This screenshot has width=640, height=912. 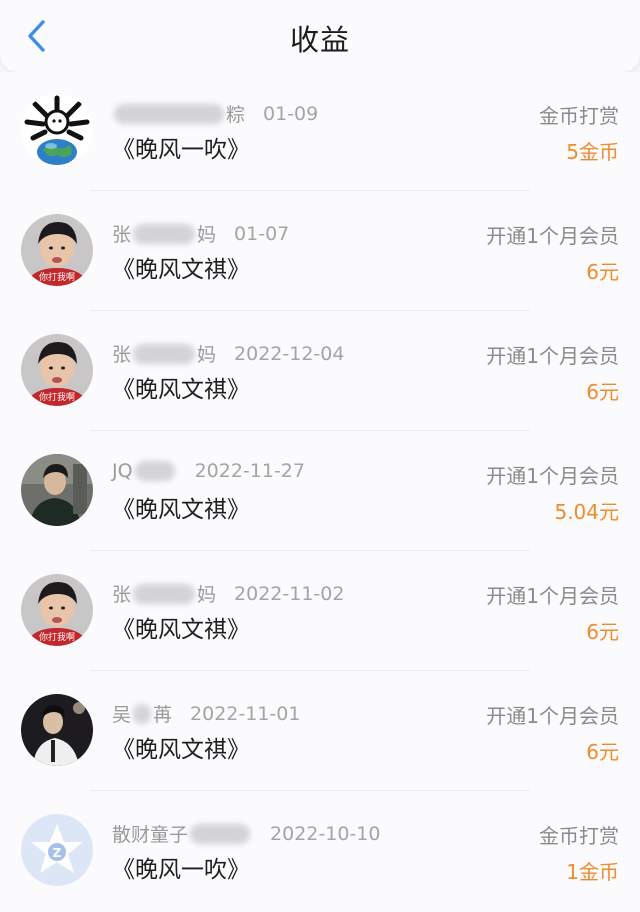 I want to click on sender-name: 粽 01-09, so click(x=215, y=113).